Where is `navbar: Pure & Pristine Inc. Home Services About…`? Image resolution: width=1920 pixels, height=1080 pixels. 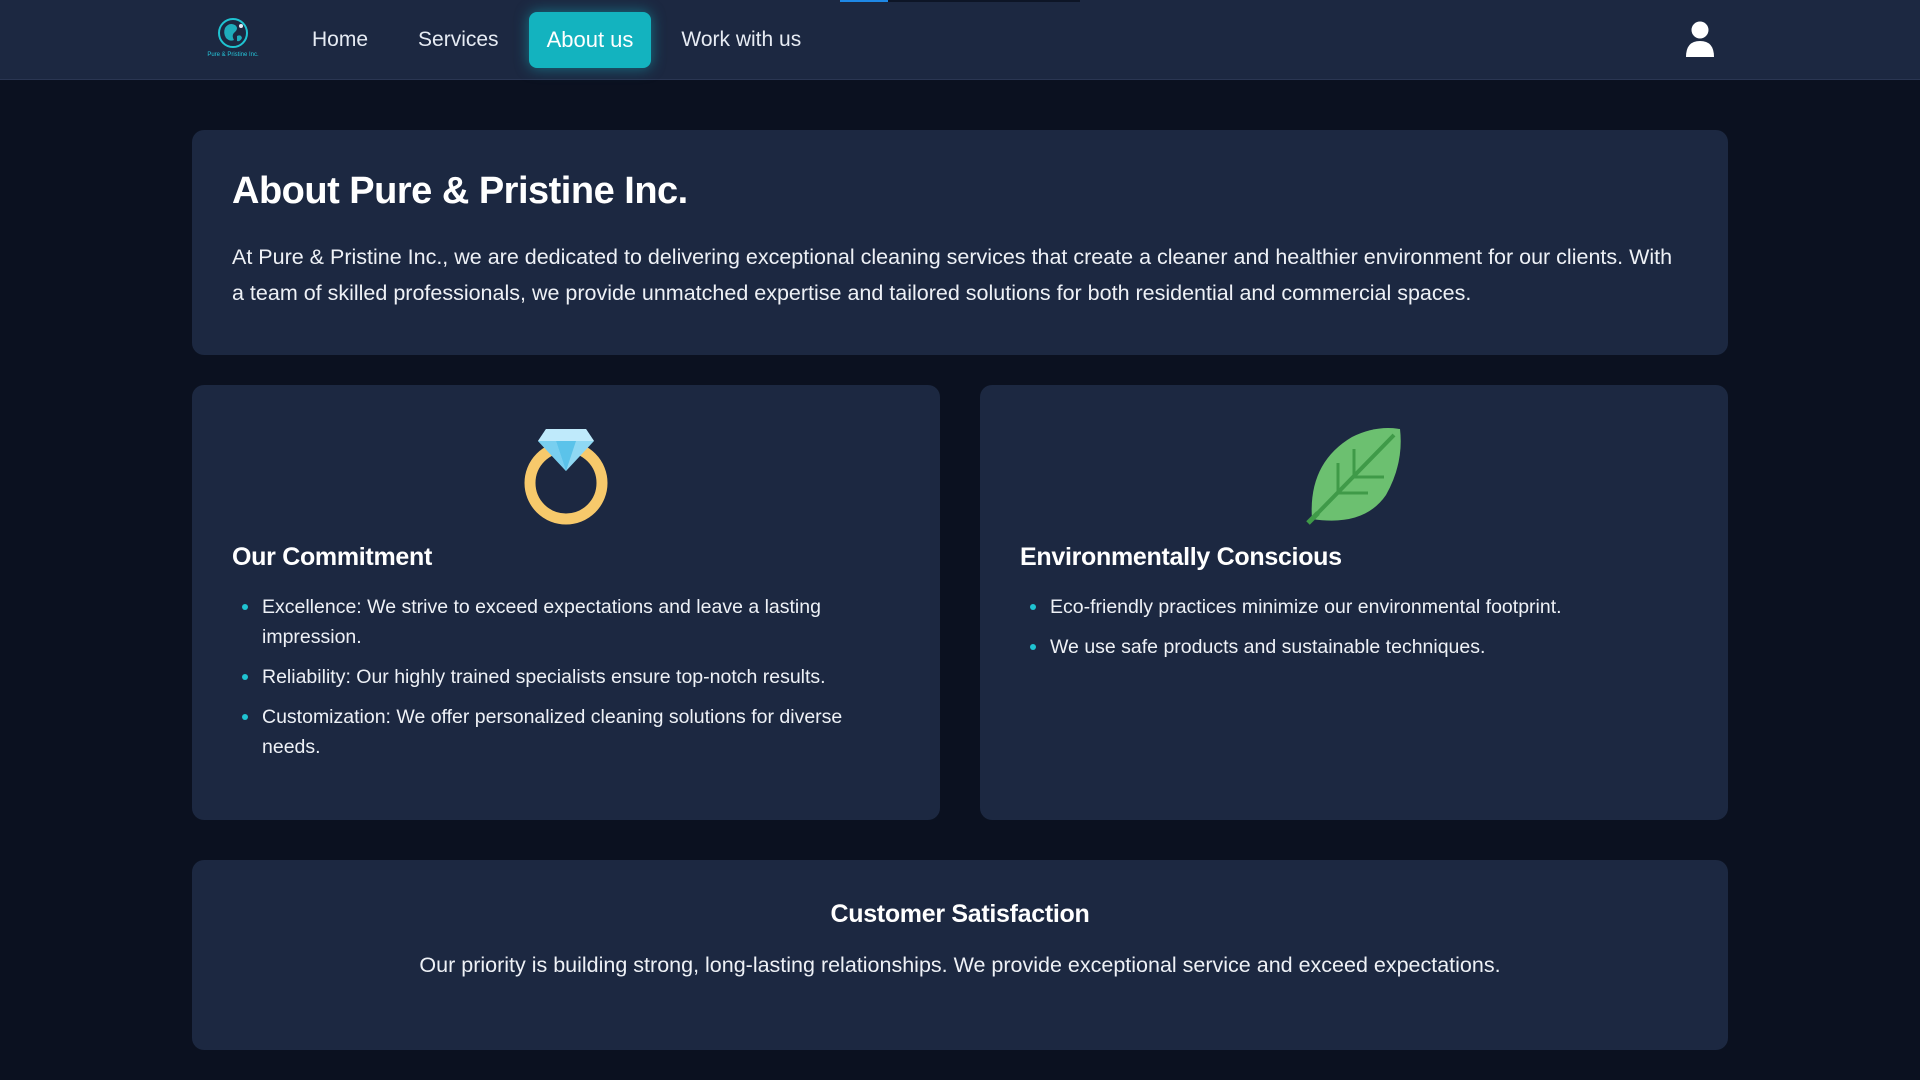 navbar: Pure & Pristine Inc. Home Services About… is located at coordinates (960, 40).